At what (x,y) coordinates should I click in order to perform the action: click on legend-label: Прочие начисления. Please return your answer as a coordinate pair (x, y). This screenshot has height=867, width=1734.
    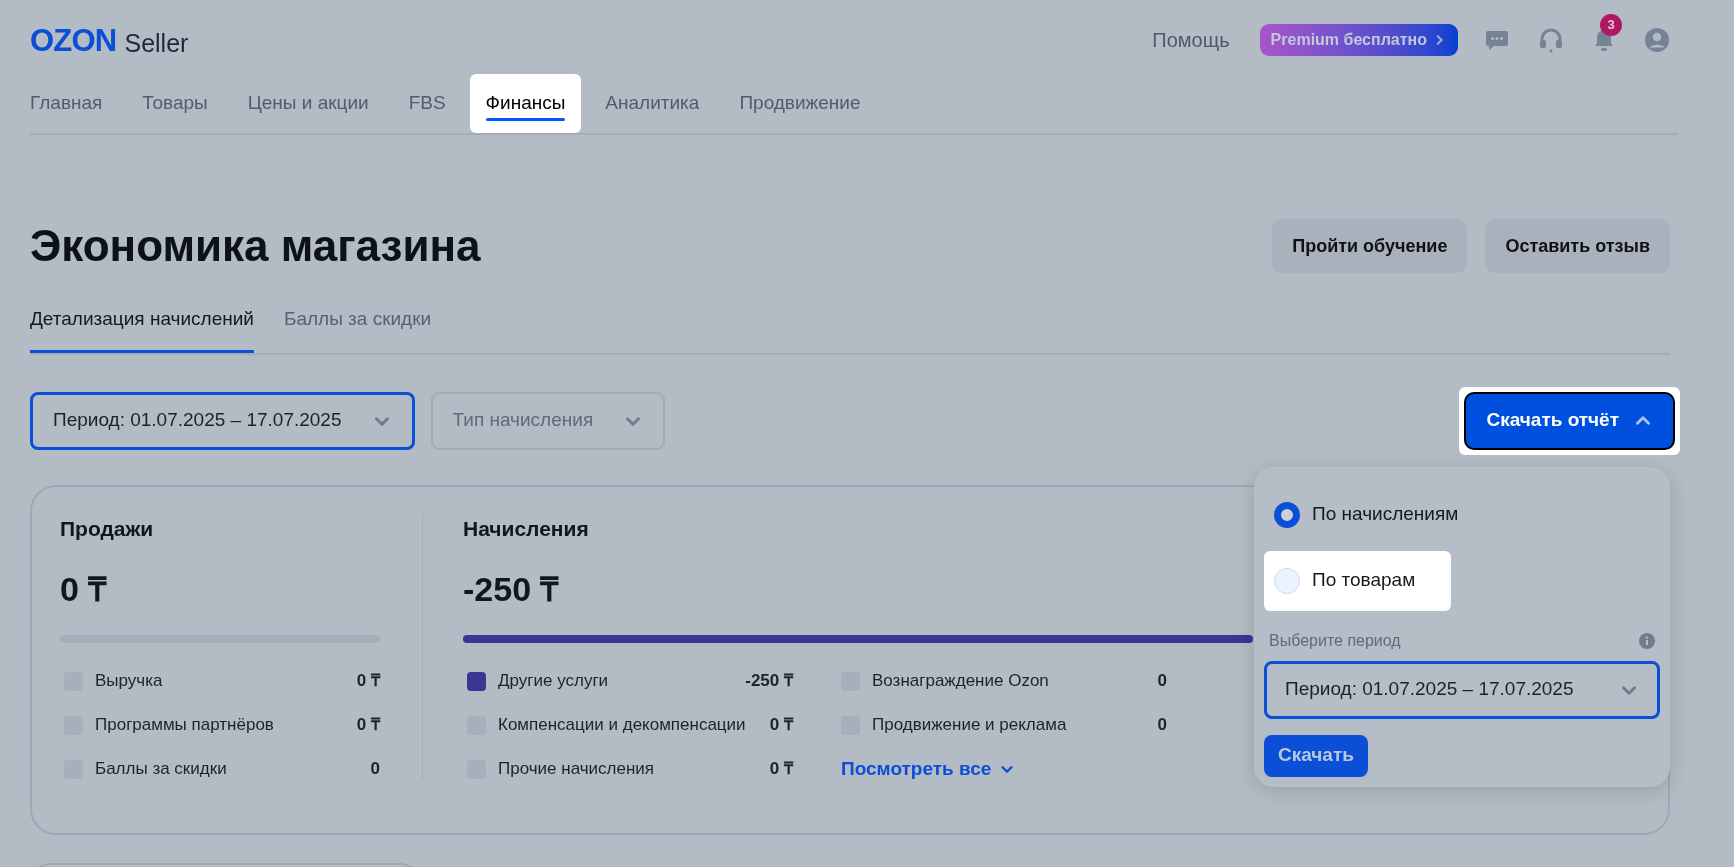
    Looking at the image, I should click on (576, 769).